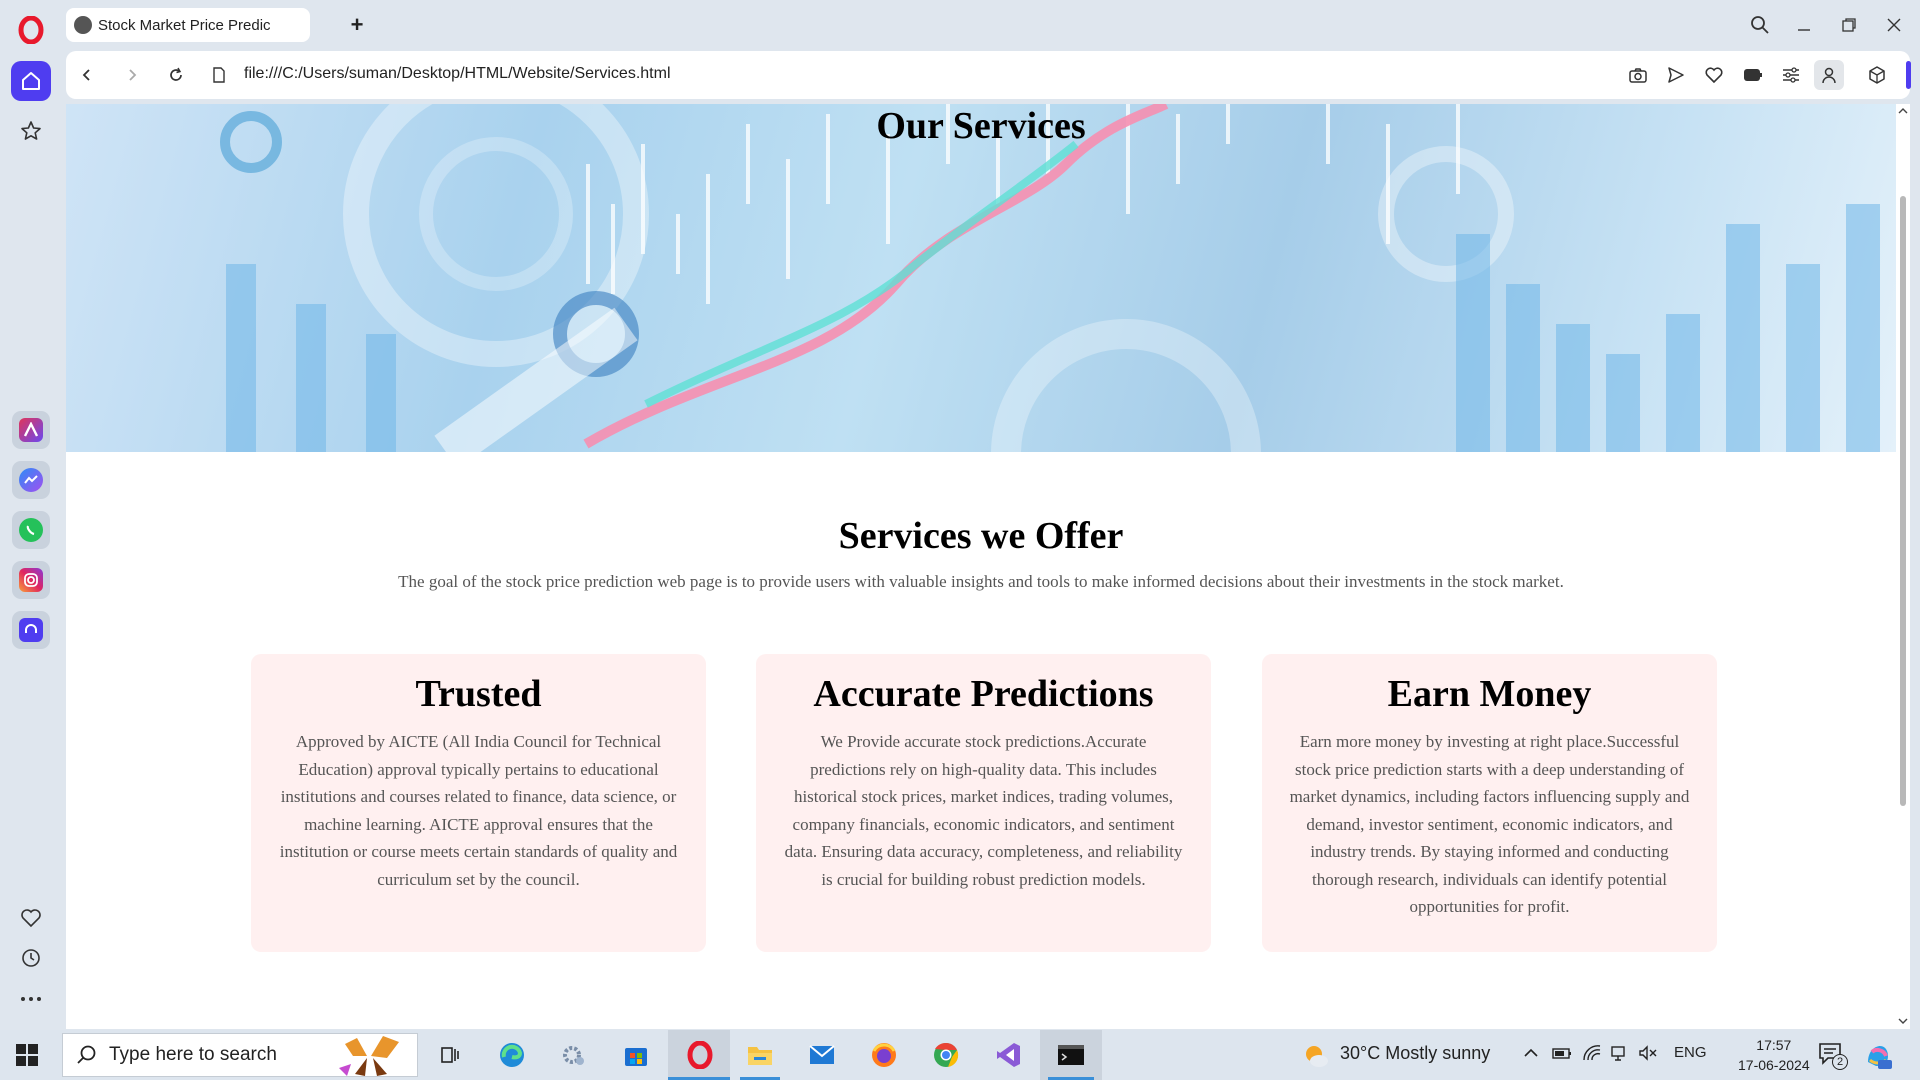  What do you see at coordinates (31, 480) in the screenshot?
I see `messenger-icon` at bounding box center [31, 480].